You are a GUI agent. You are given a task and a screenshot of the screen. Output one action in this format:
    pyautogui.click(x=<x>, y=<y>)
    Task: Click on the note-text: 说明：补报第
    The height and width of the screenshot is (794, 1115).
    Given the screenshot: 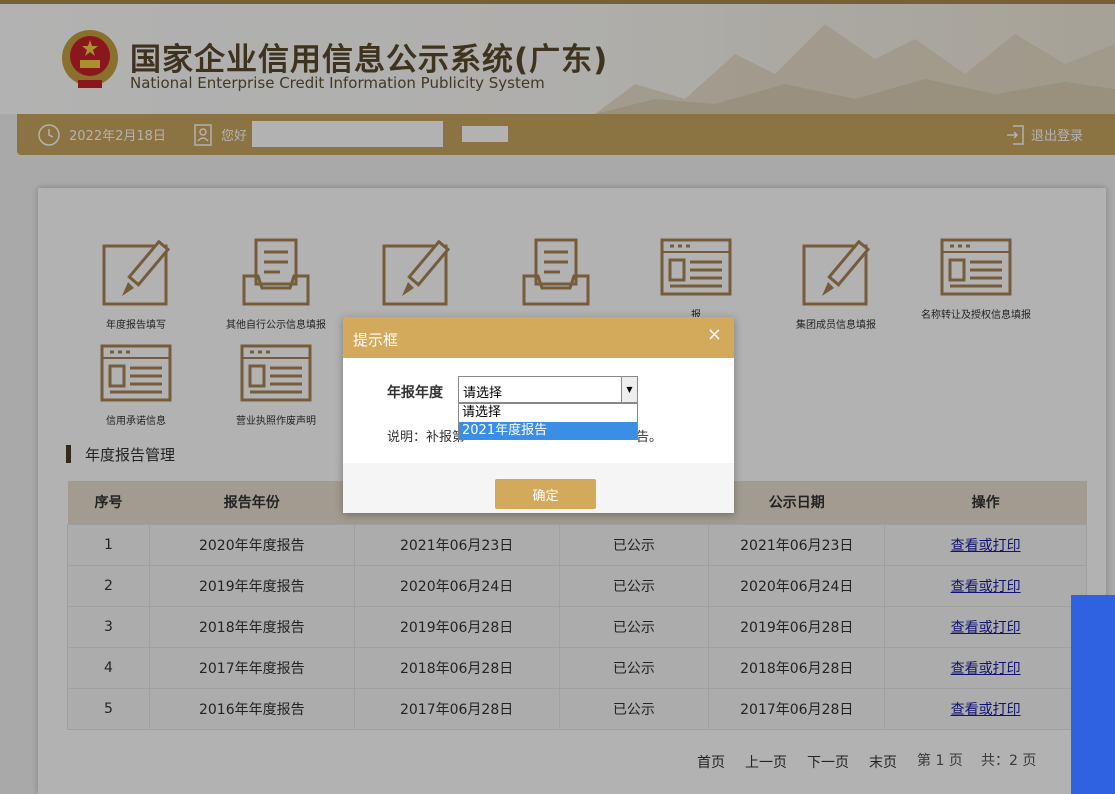 What is the action you would take?
    pyautogui.click(x=426, y=437)
    